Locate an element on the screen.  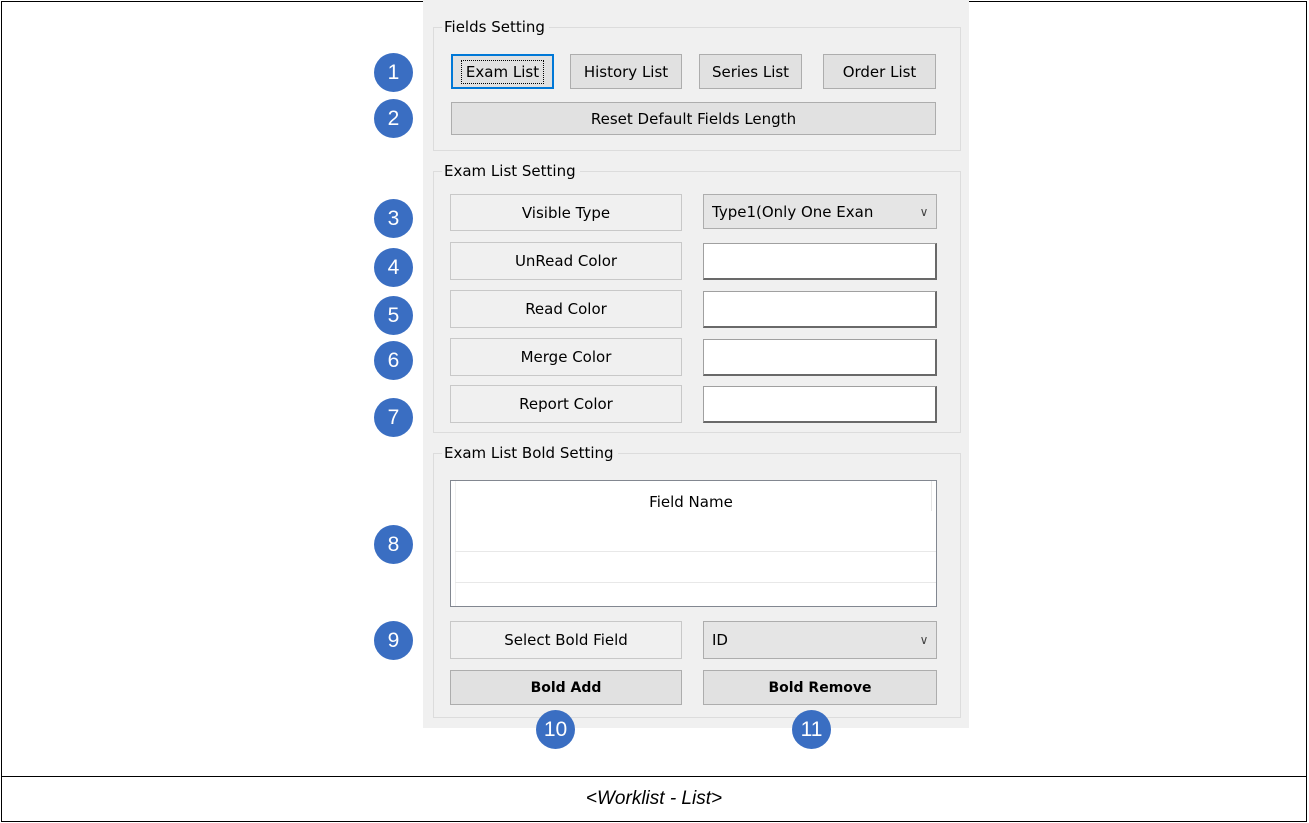
unread-color-swatch is located at coordinates (820, 261).